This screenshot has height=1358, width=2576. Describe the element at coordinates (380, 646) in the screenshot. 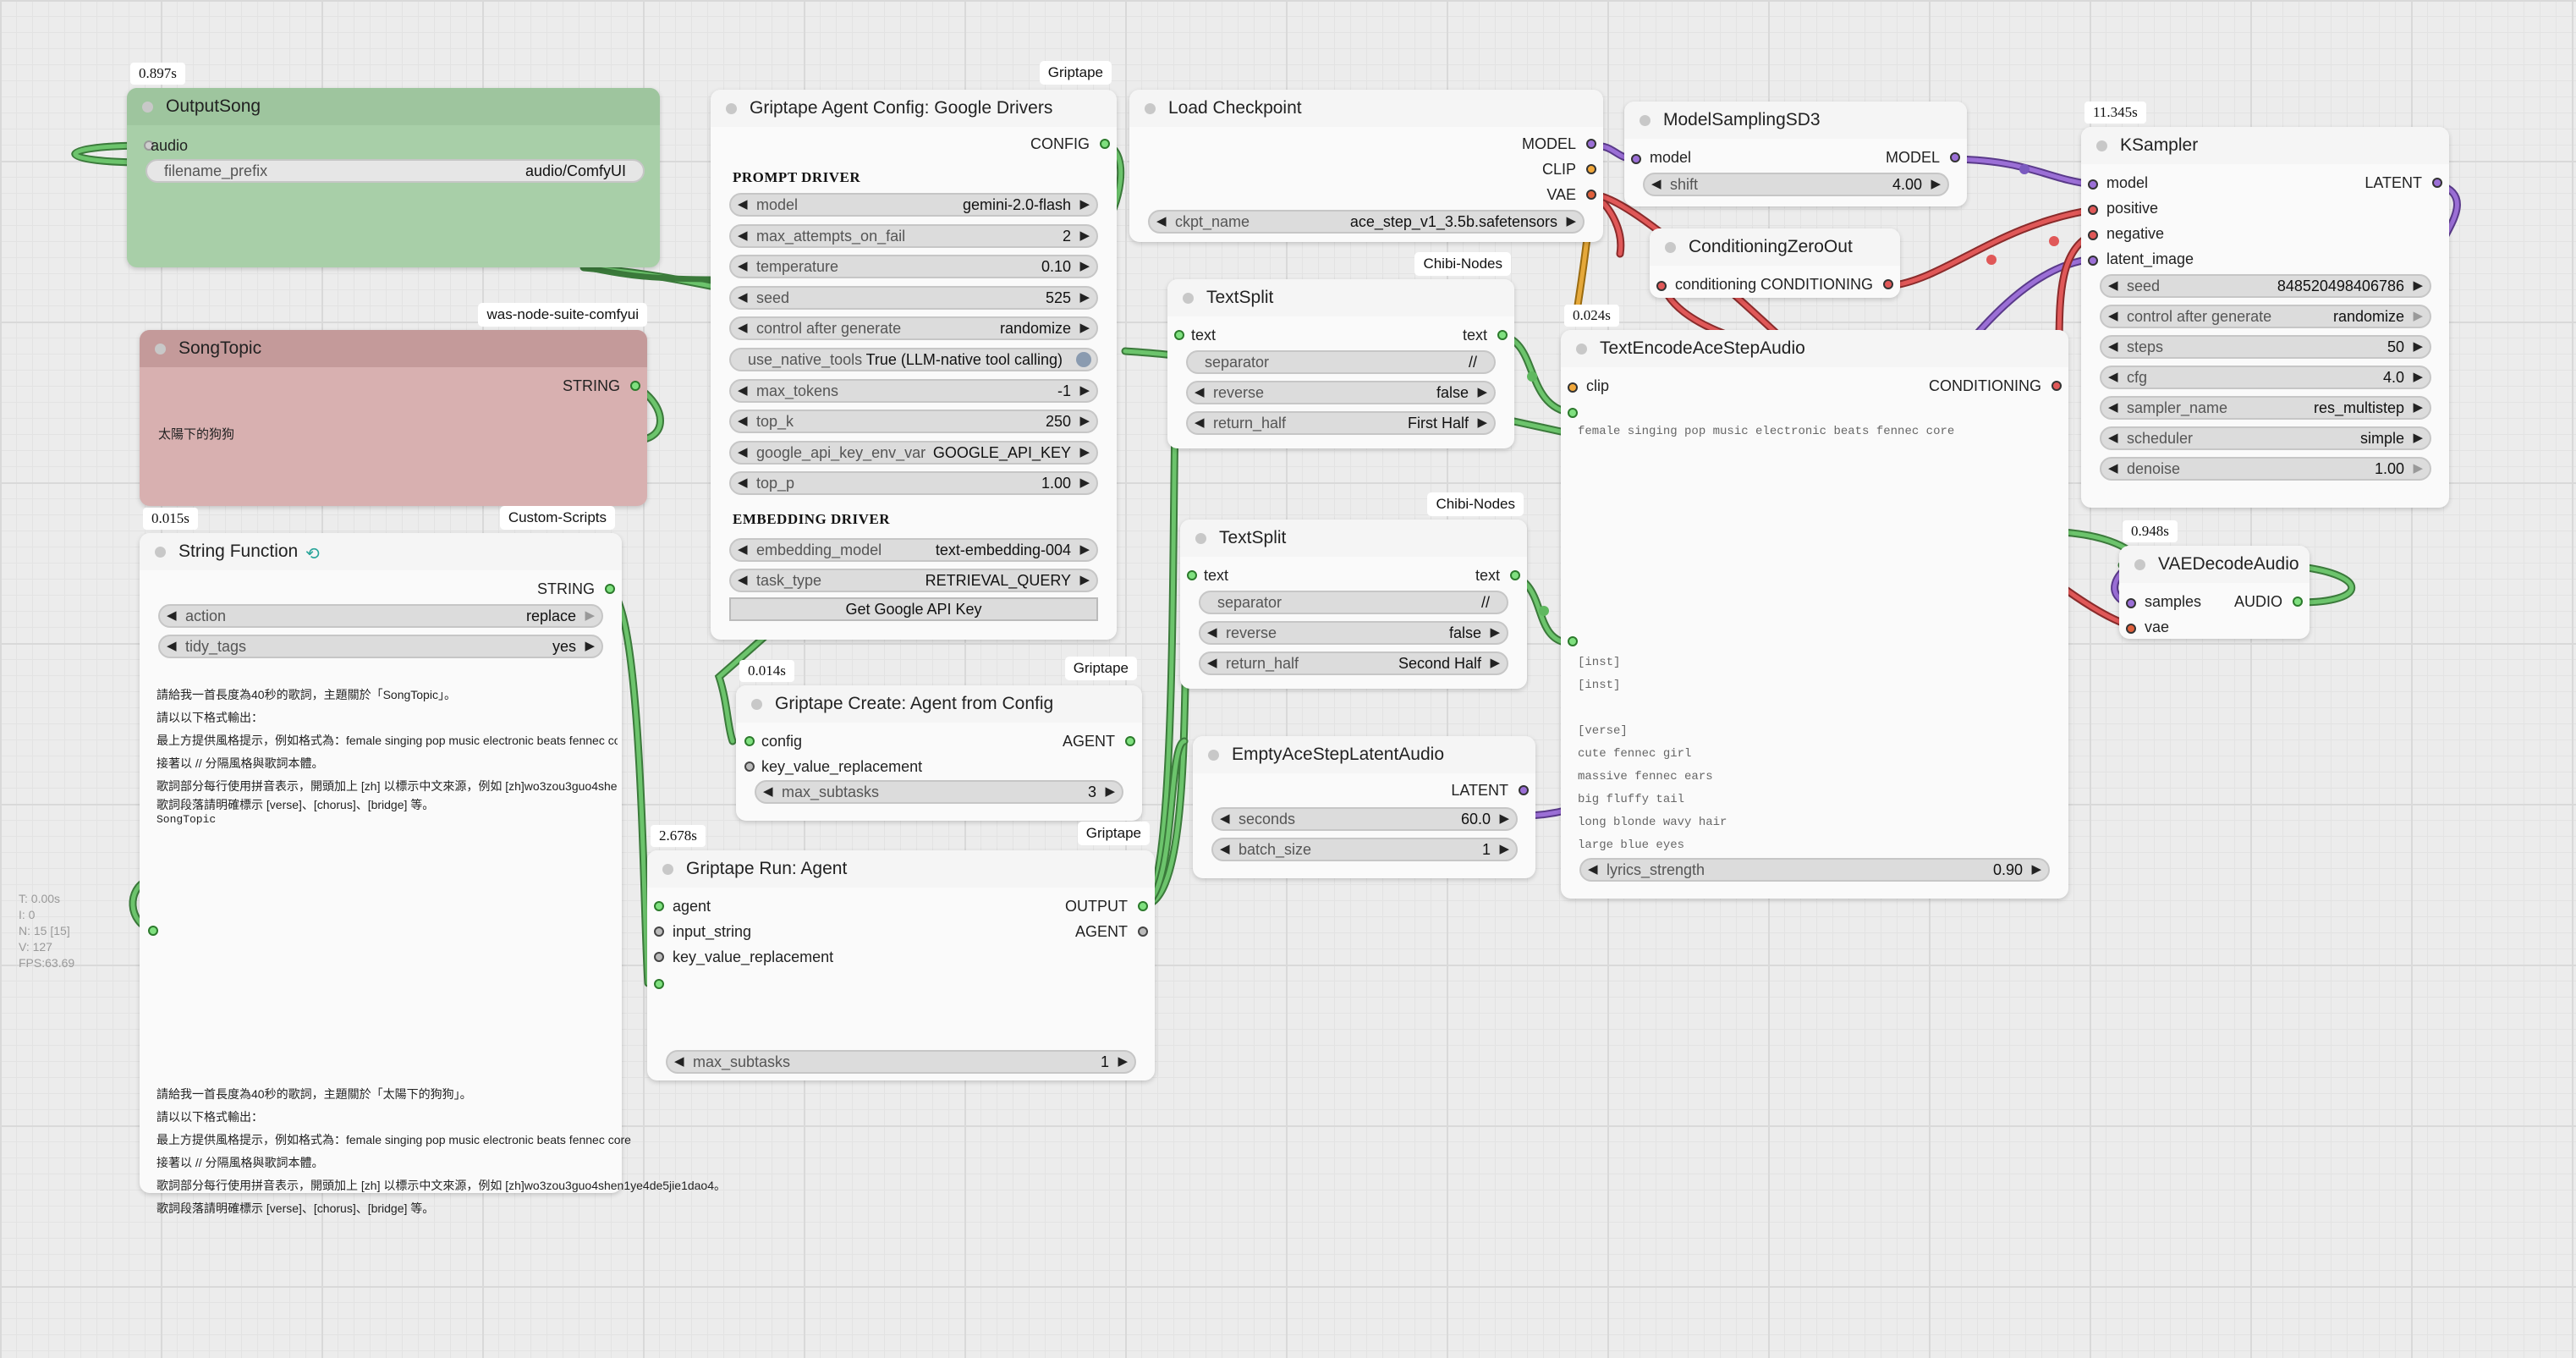

I see `tidy-tags-select: ◀ tidy_tags yes ▶` at that location.